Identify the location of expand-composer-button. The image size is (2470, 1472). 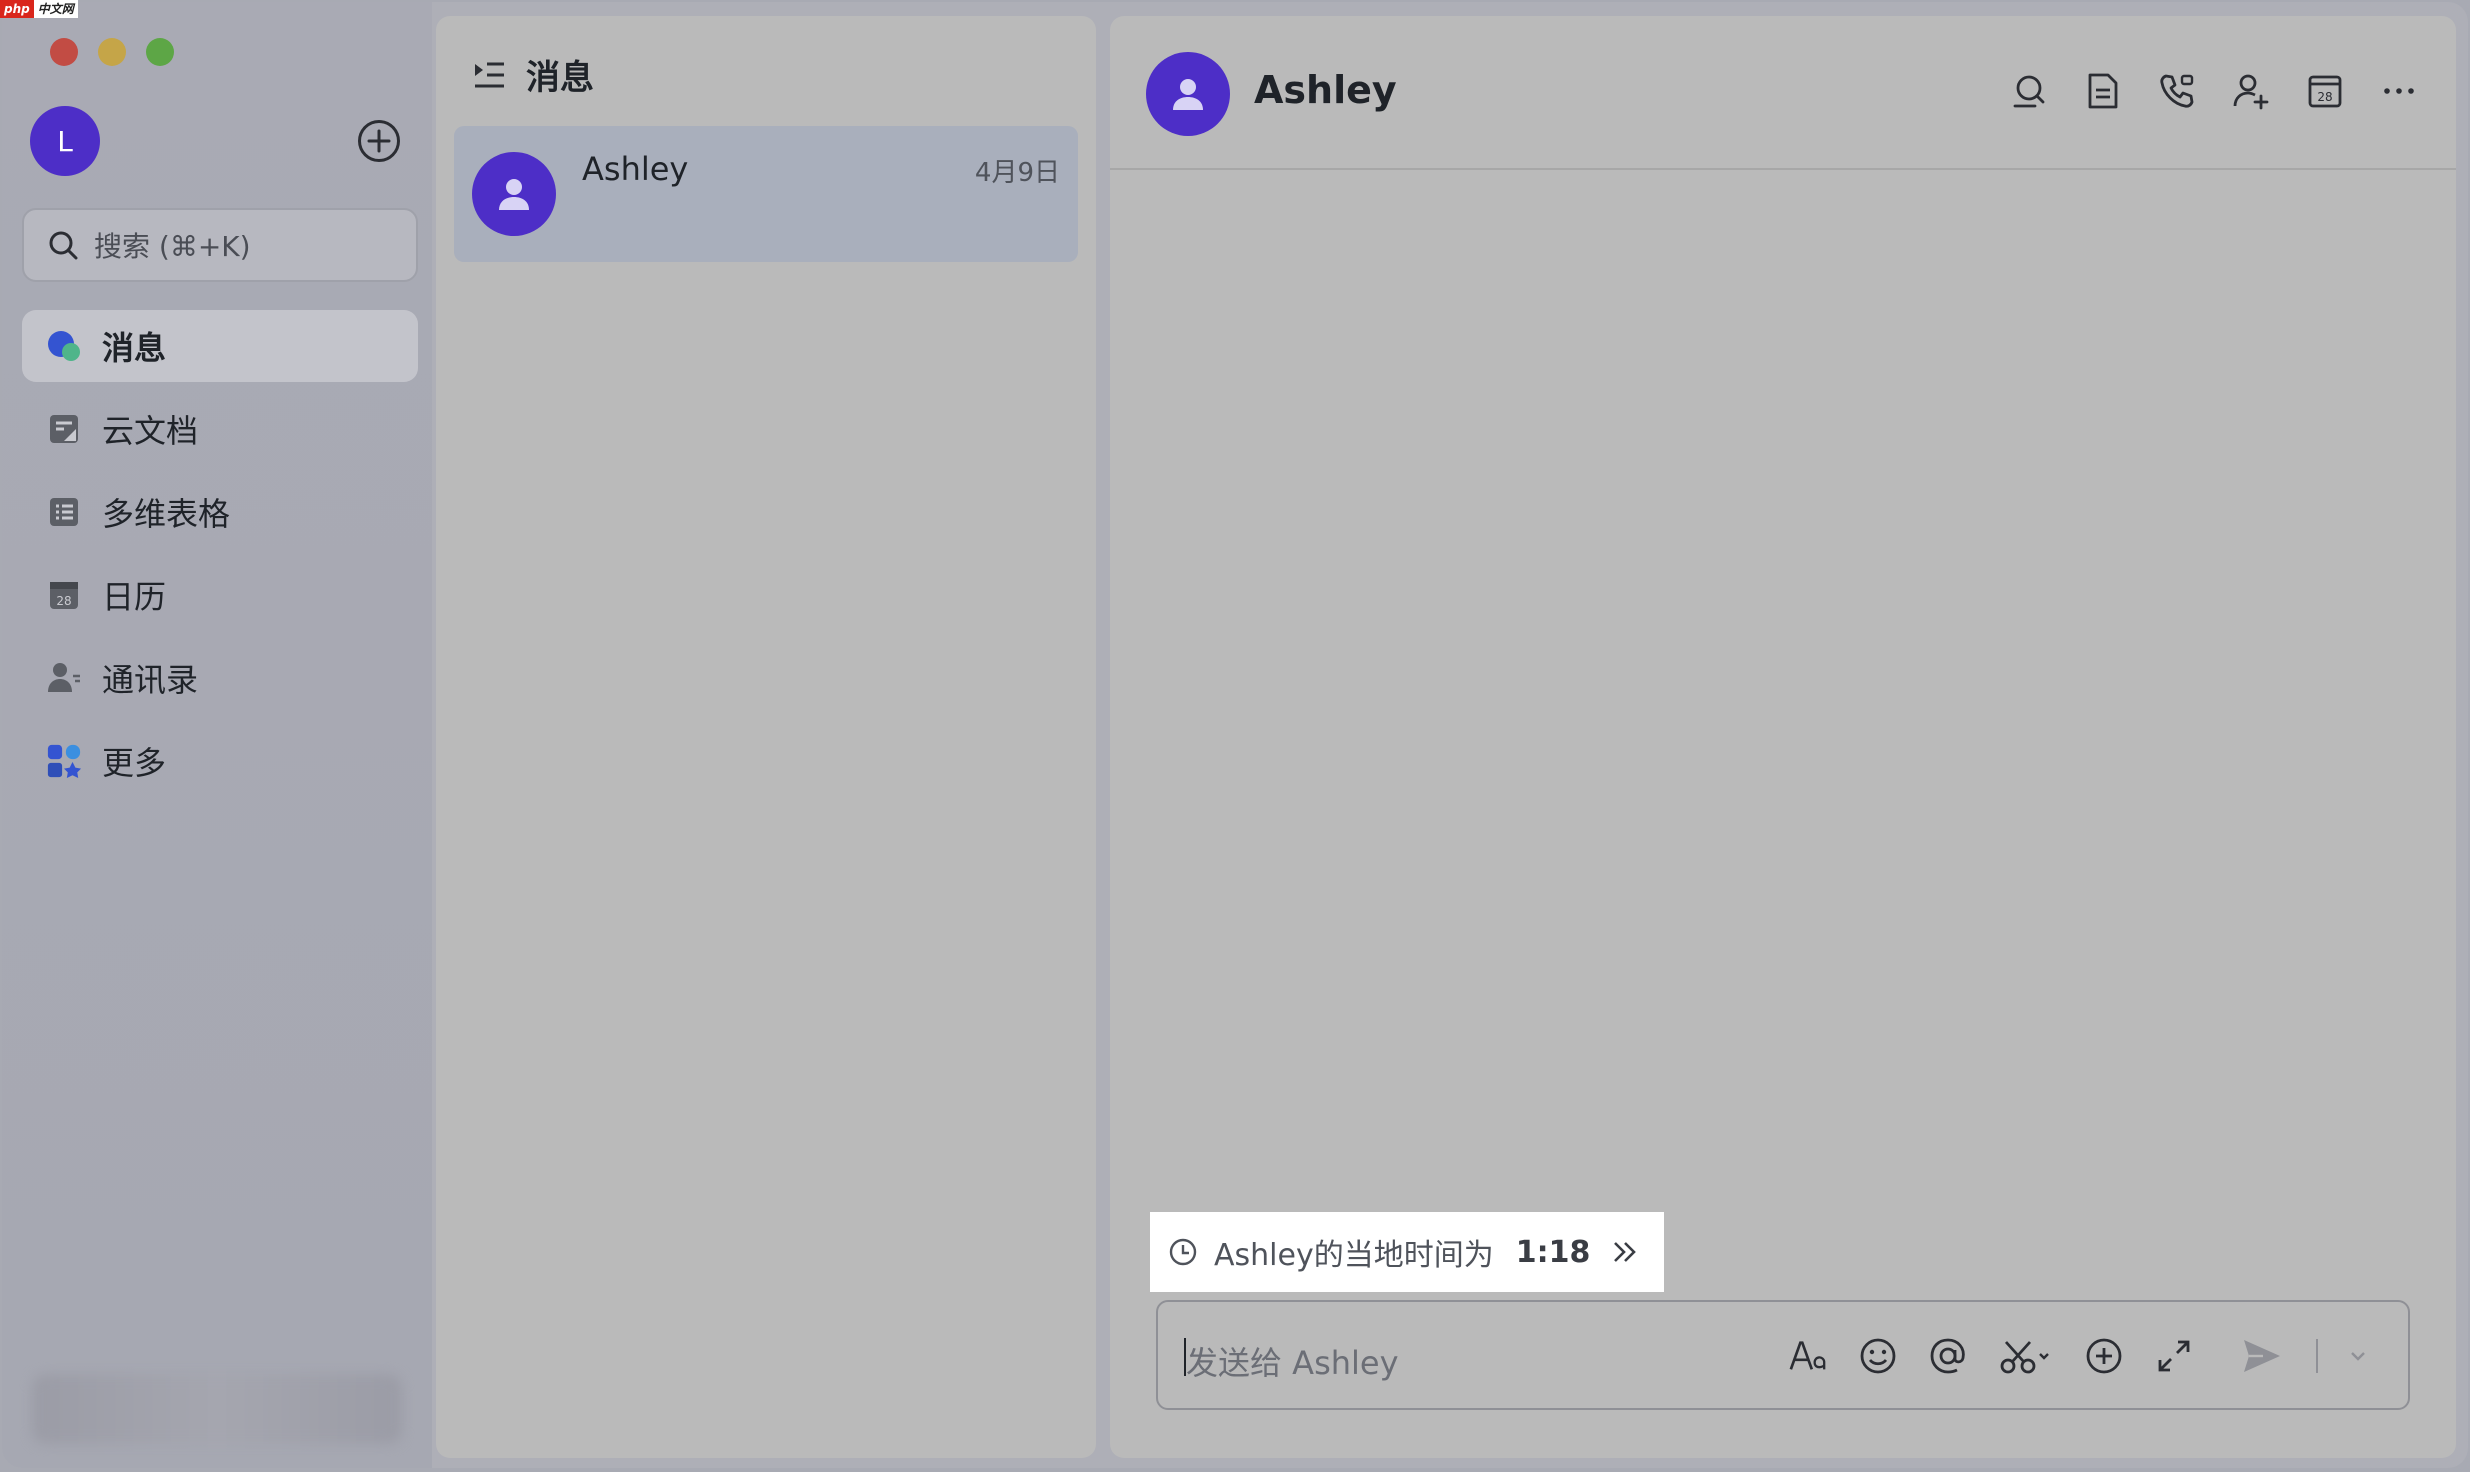
(2174, 1356).